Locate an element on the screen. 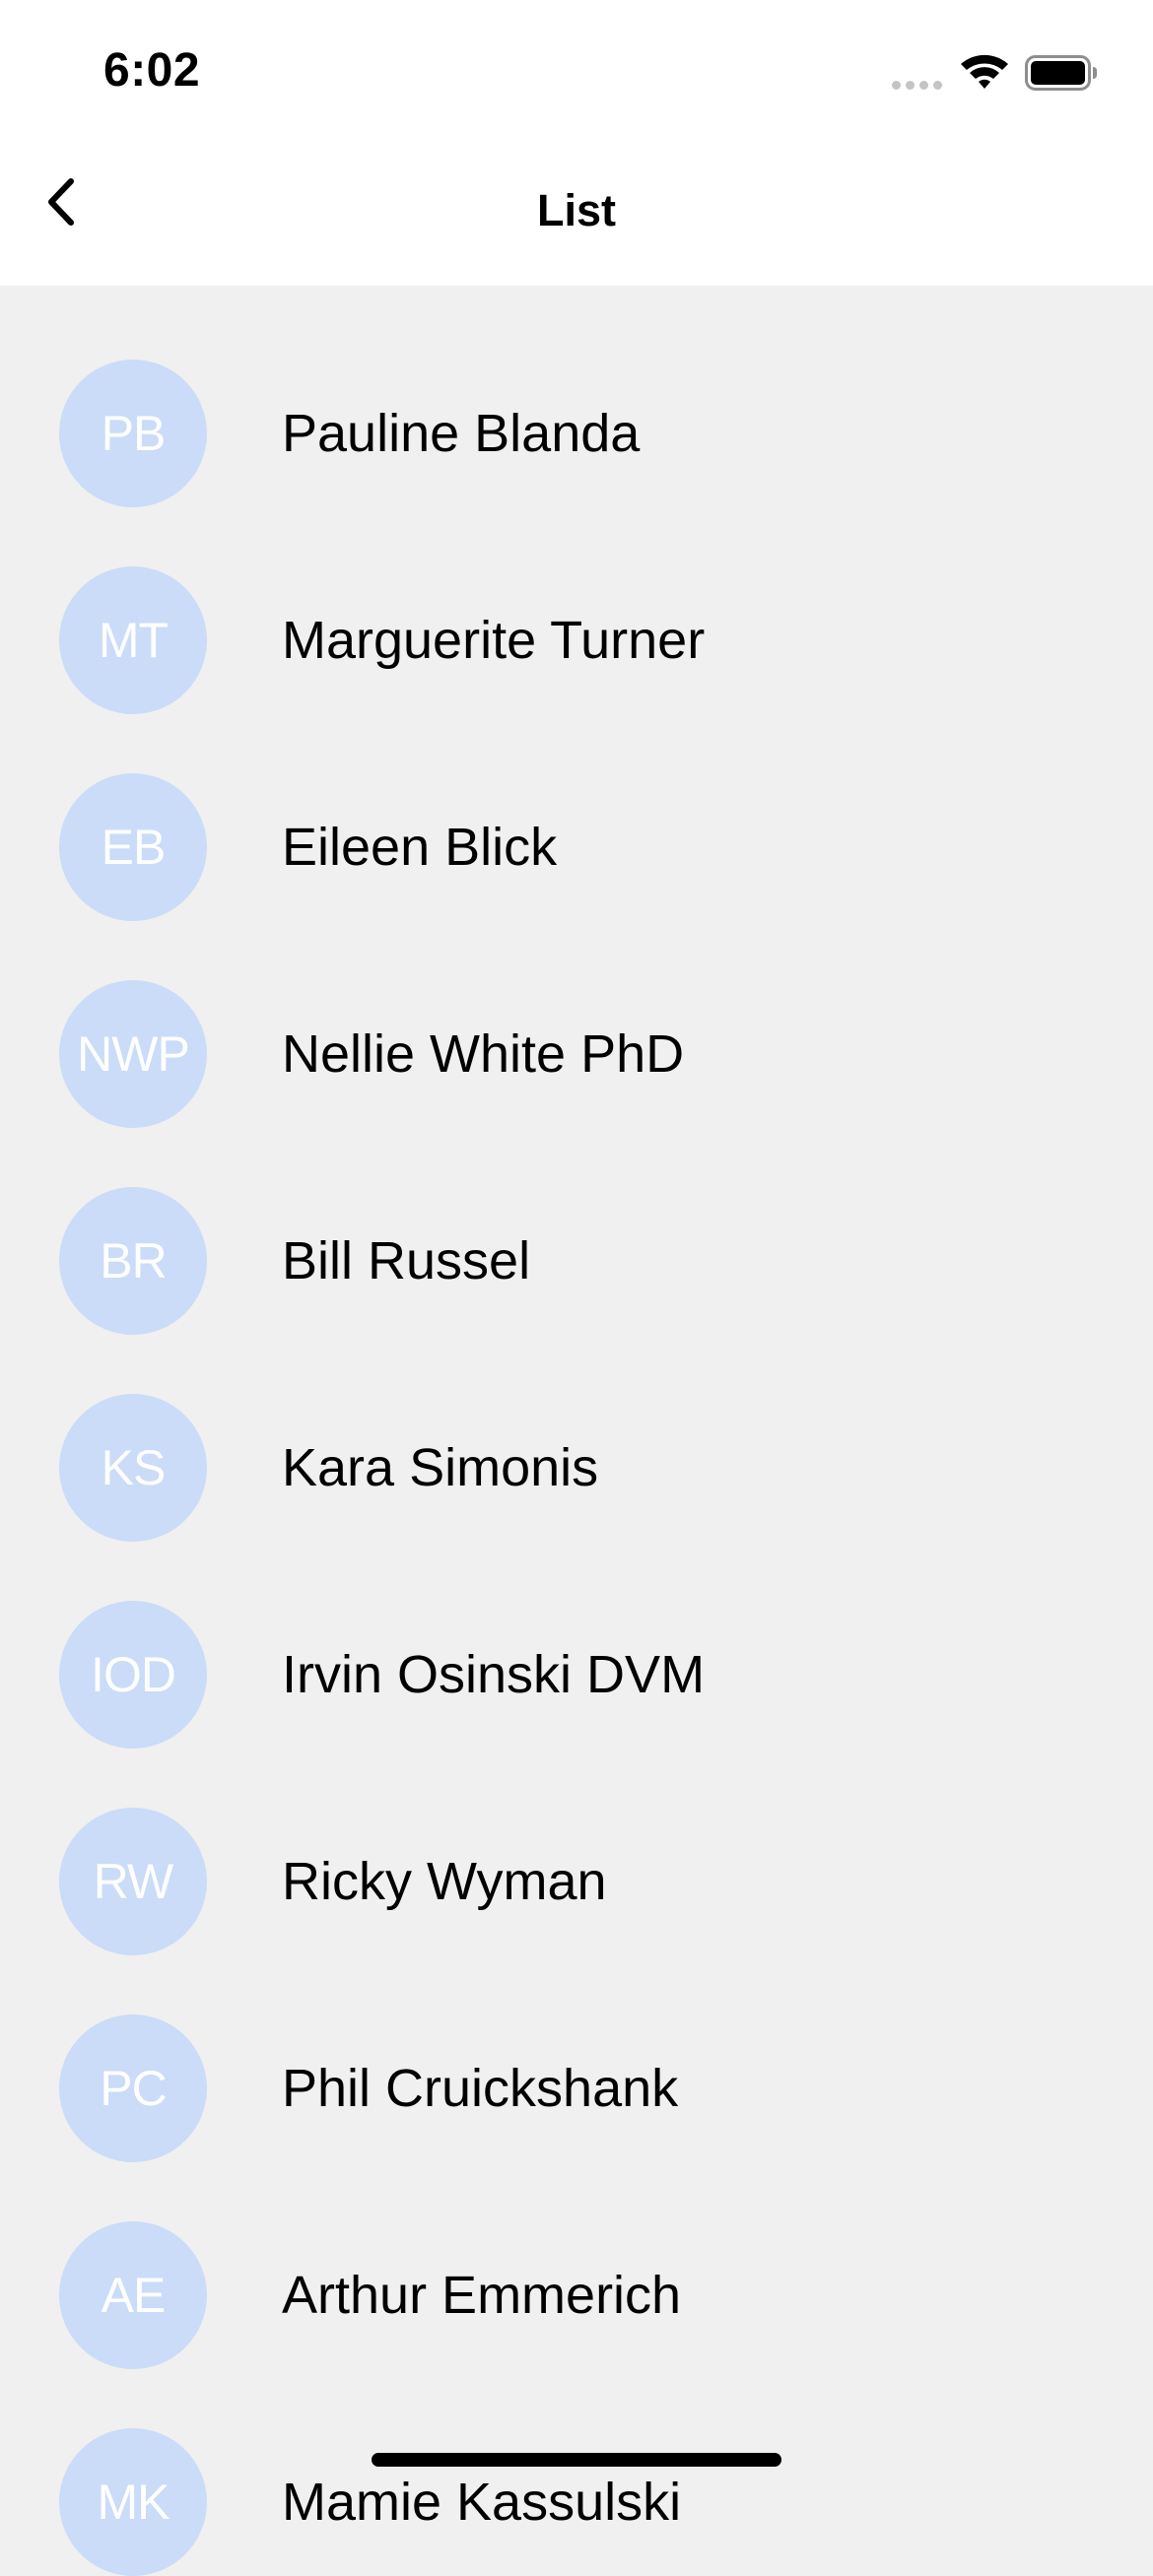 This screenshot has height=2576, width=1153. avatar: IOD is located at coordinates (133, 1675).